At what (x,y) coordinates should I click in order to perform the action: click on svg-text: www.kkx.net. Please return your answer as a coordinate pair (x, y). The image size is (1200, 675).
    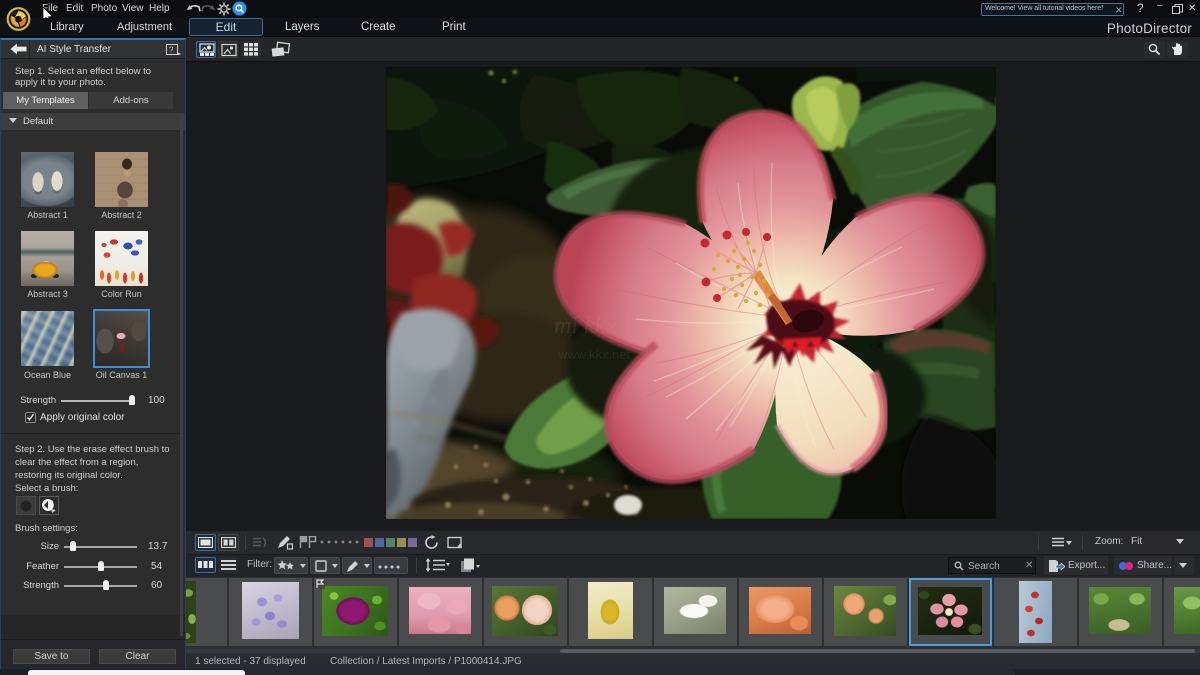
    Looking at the image, I should click on (594, 354).